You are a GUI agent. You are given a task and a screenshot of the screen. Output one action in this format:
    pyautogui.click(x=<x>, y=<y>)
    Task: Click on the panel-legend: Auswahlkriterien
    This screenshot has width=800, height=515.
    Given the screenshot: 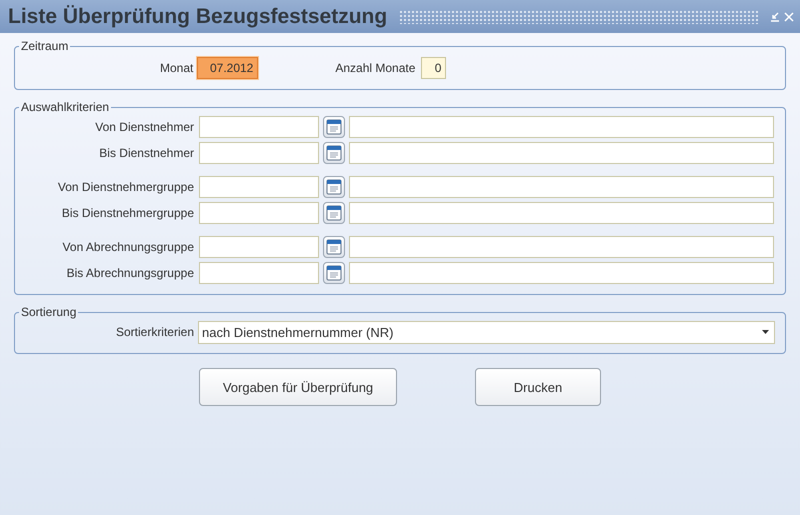 What is the action you would take?
    pyautogui.click(x=65, y=107)
    